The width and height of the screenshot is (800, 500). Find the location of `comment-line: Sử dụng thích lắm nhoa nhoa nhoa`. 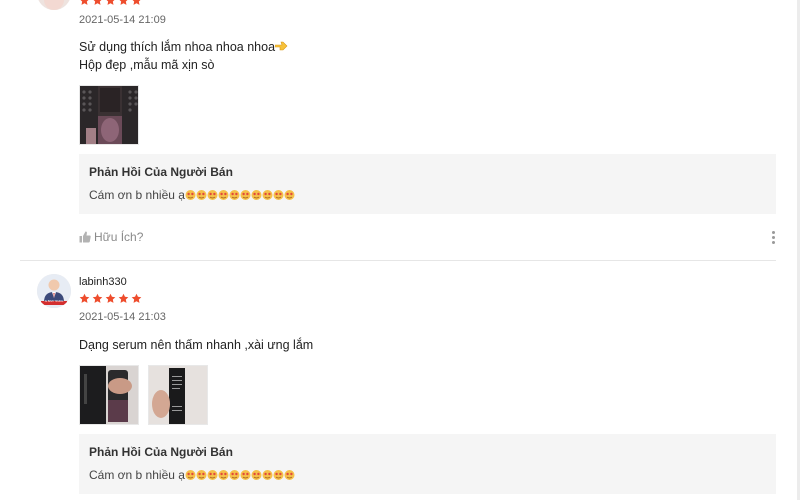

comment-line: Sử dụng thích lắm nhoa nhoa nhoa is located at coordinates (177, 47).